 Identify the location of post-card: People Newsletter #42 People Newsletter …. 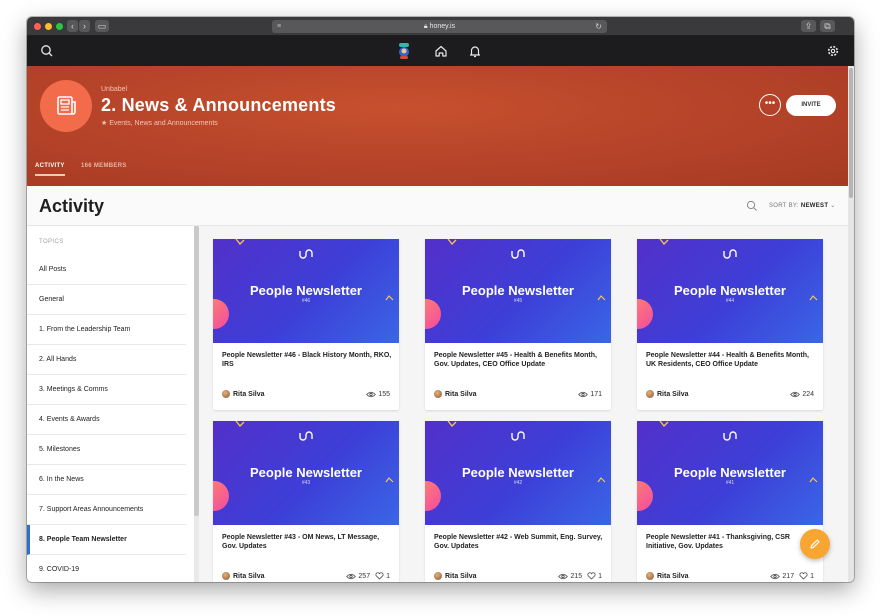
(518, 501).